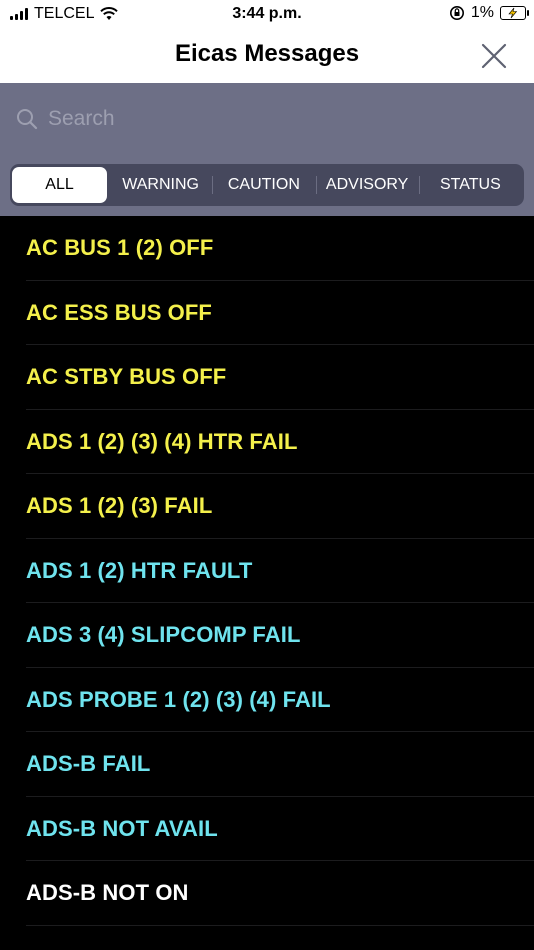 The image size is (534, 950). What do you see at coordinates (470, 185) in the screenshot?
I see `tab-status: STATUS` at bounding box center [470, 185].